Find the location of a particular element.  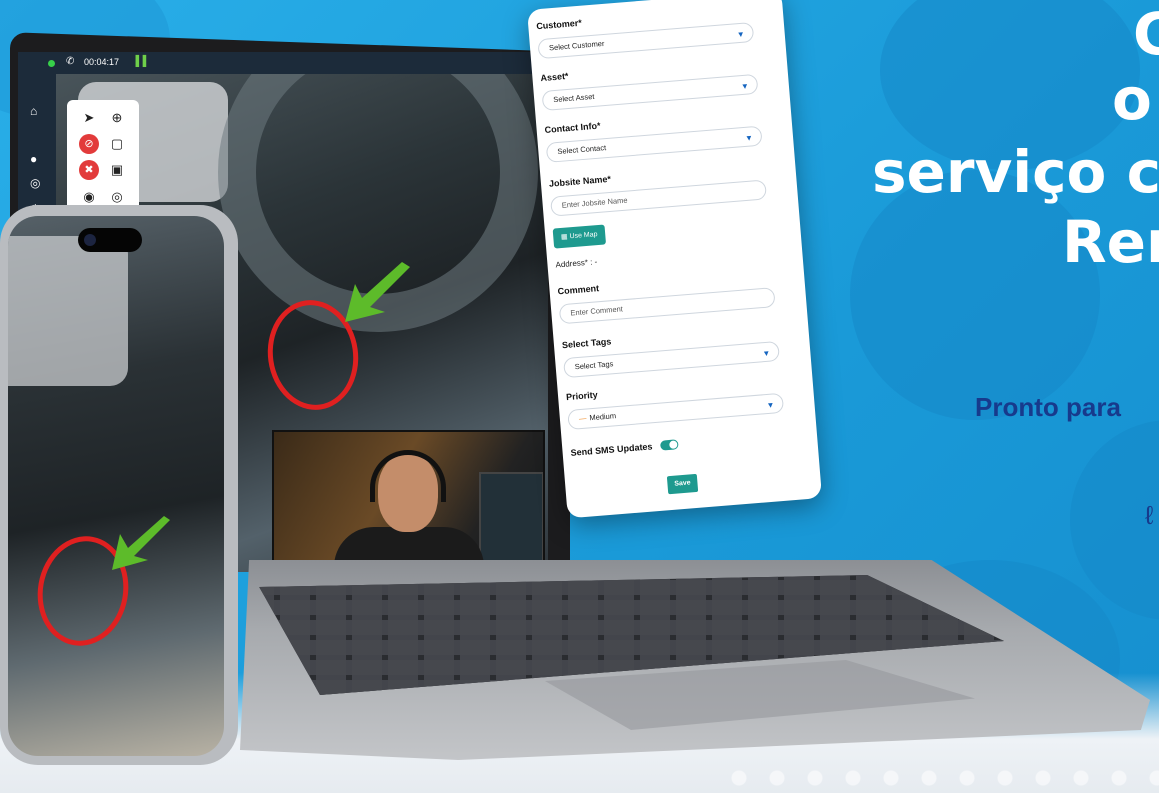

priority-select-value: Medium is located at coordinates (603, 417).